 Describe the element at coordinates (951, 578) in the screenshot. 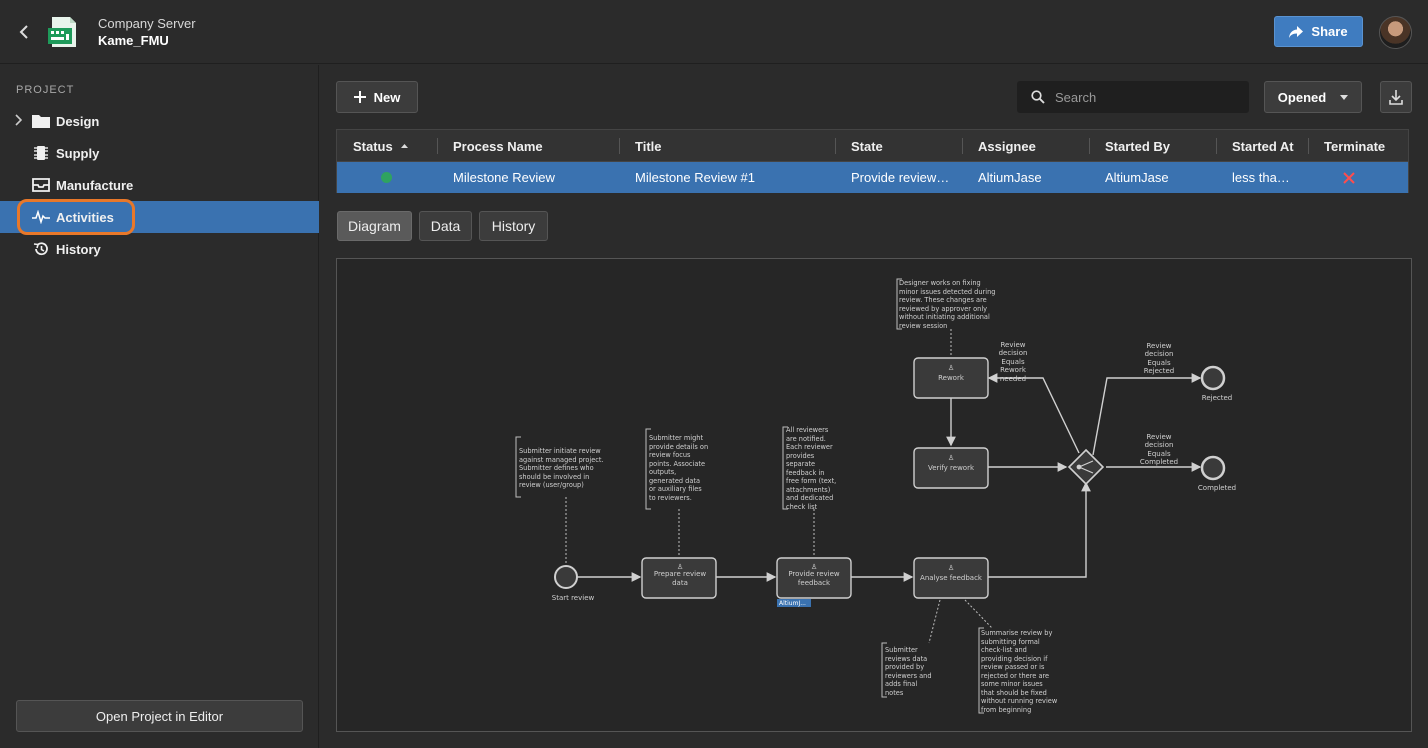

I see `node-analyse-label: Analyse feedback` at that location.